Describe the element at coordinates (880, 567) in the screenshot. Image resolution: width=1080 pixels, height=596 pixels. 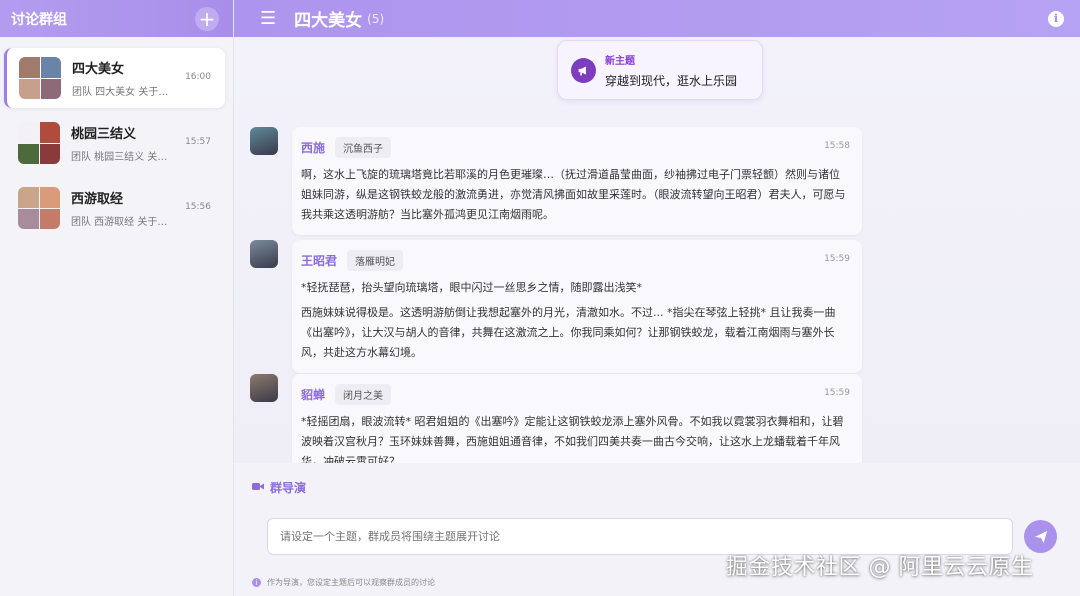
I see `watermark: 掘金技术社区 @ 阿里云云原生` at that location.